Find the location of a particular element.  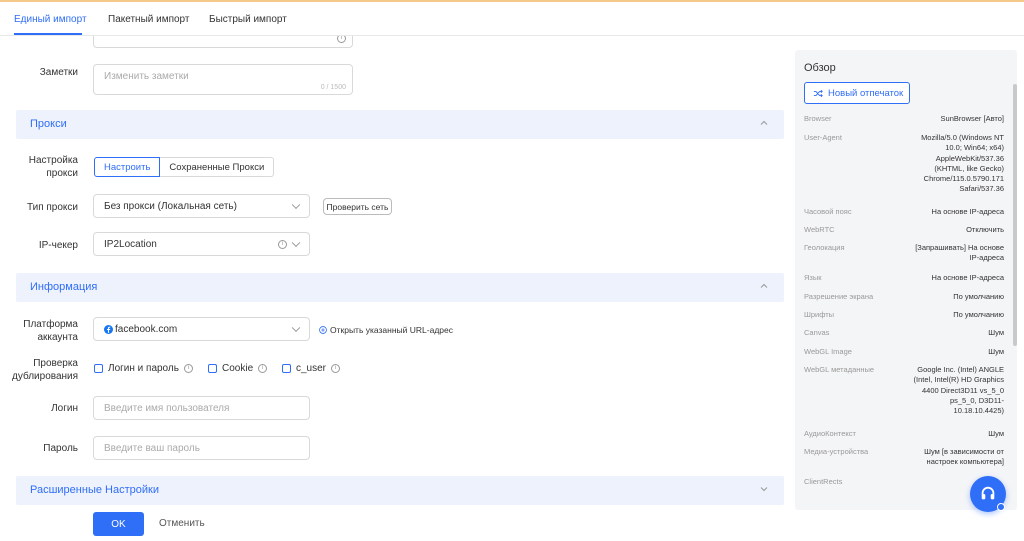

proxy-setup-label: Настройка прокси is located at coordinates (53, 167).